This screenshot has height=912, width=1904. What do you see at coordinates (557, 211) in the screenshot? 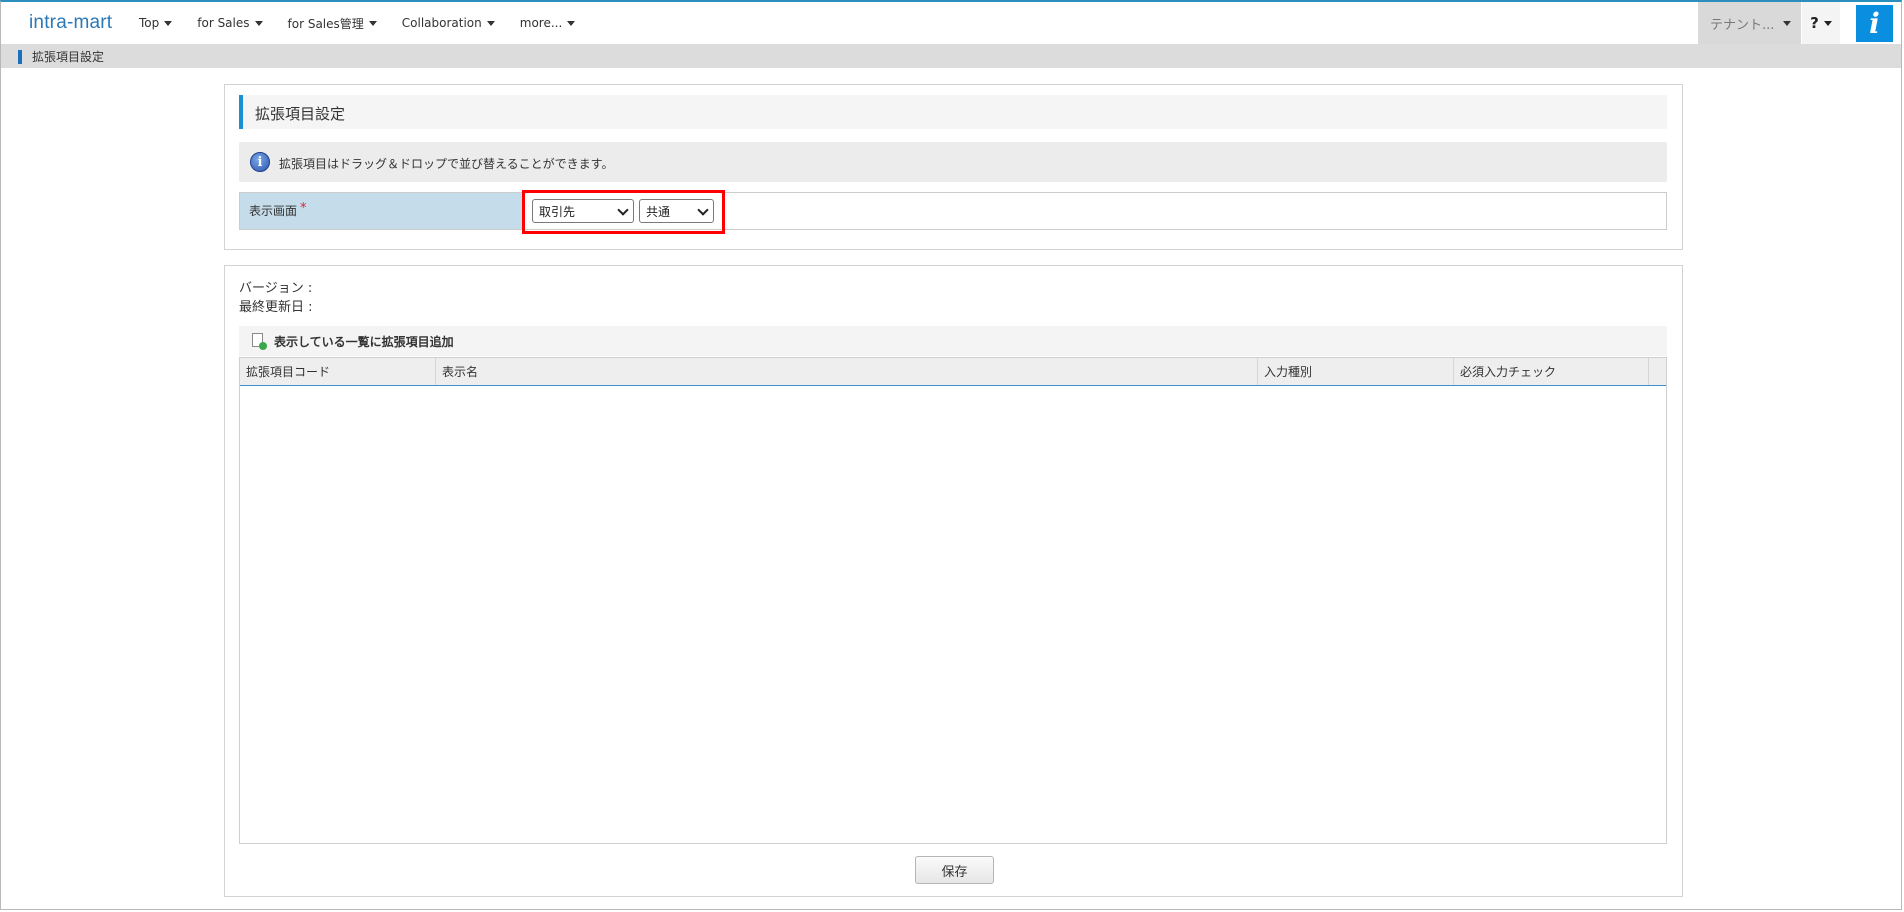
I see `screen-select-value: 取引先` at bounding box center [557, 211].